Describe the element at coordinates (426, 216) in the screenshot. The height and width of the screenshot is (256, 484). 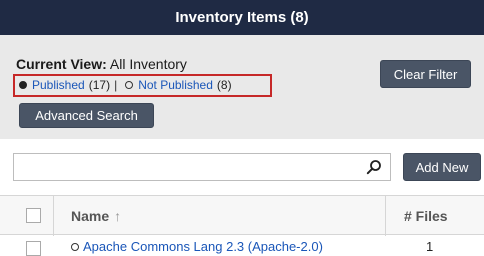
I see `files-column-header: # Files` at that location.